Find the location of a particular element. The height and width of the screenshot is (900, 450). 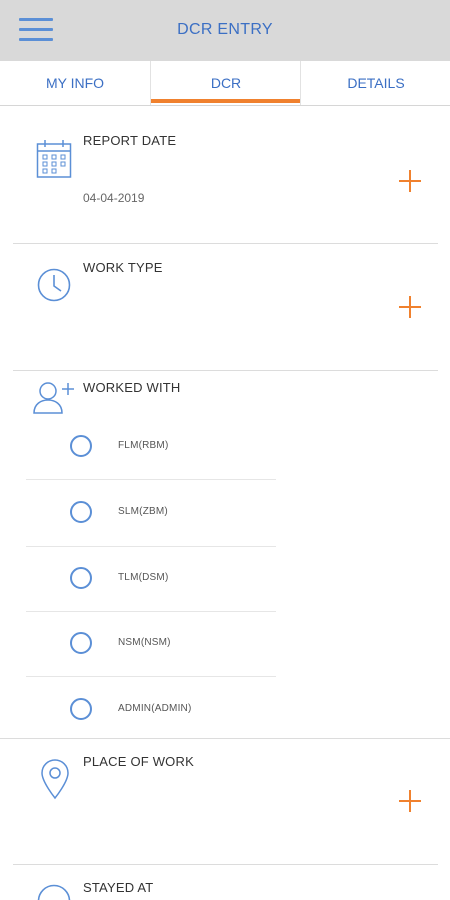

stayed-at-label: STAYED AT is located at coordinates (118, 887).